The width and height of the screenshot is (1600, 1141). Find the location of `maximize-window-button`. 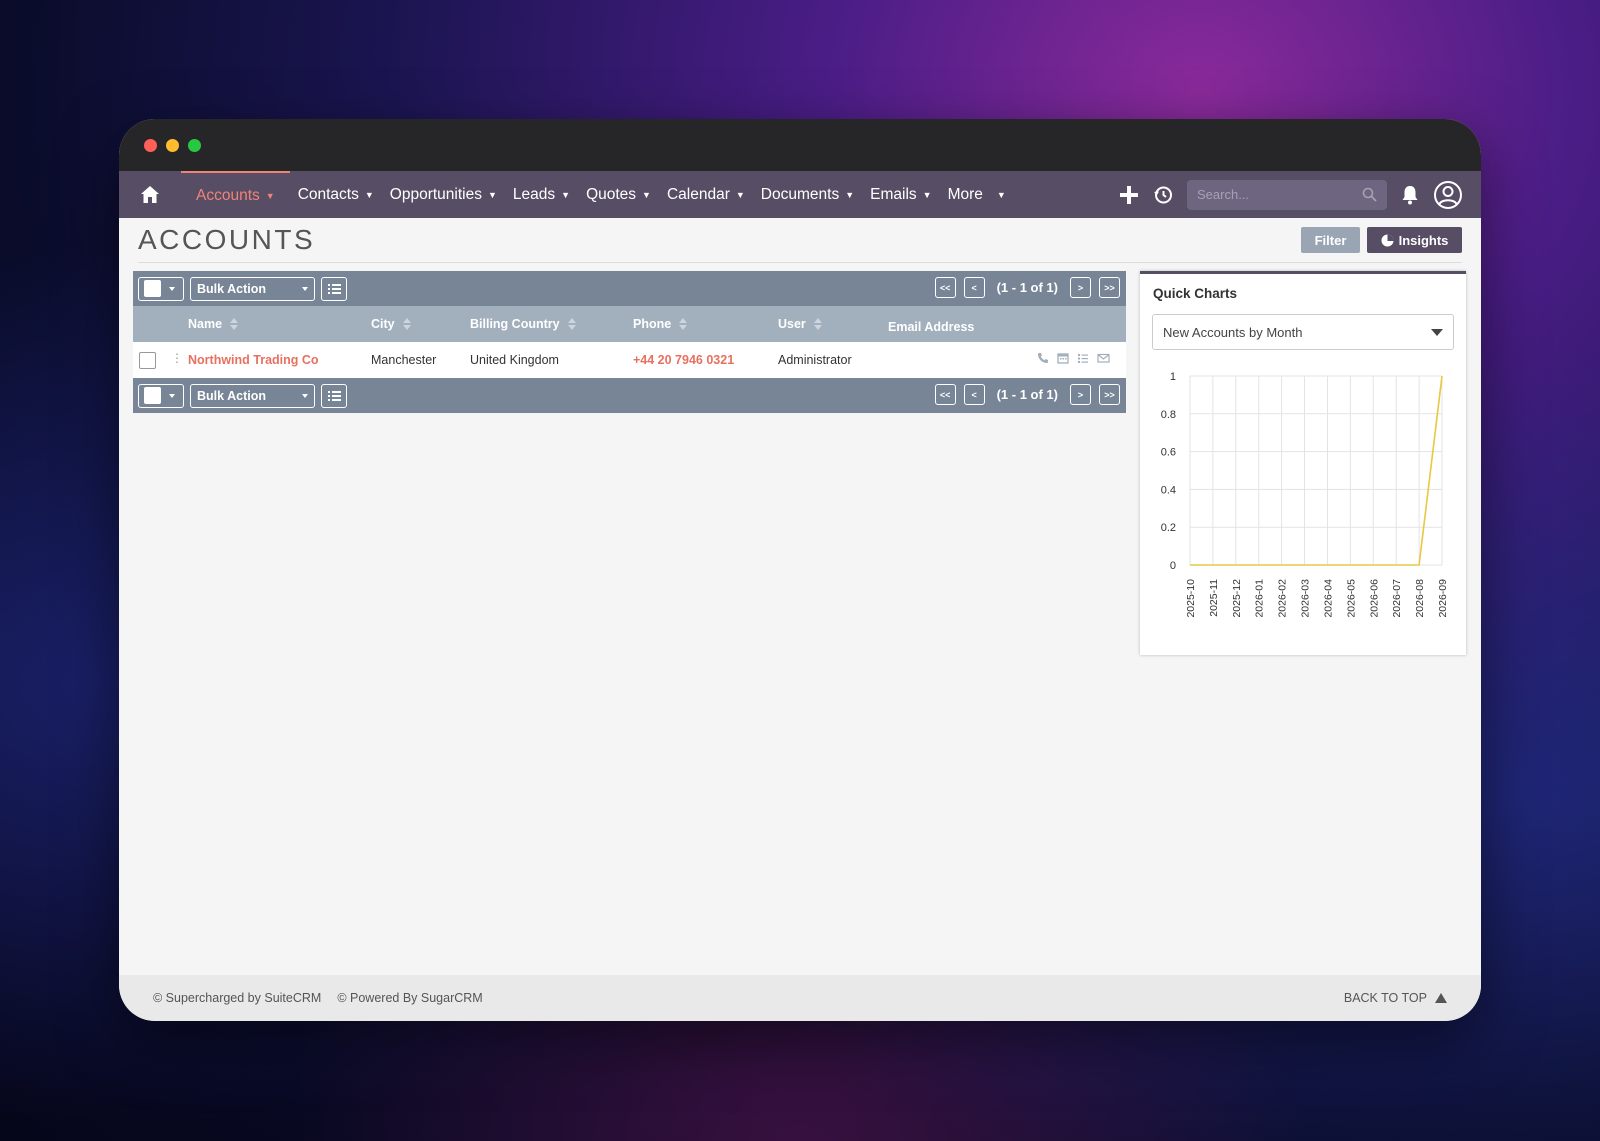

maximize-window-button is located at coordinates (194, 145).